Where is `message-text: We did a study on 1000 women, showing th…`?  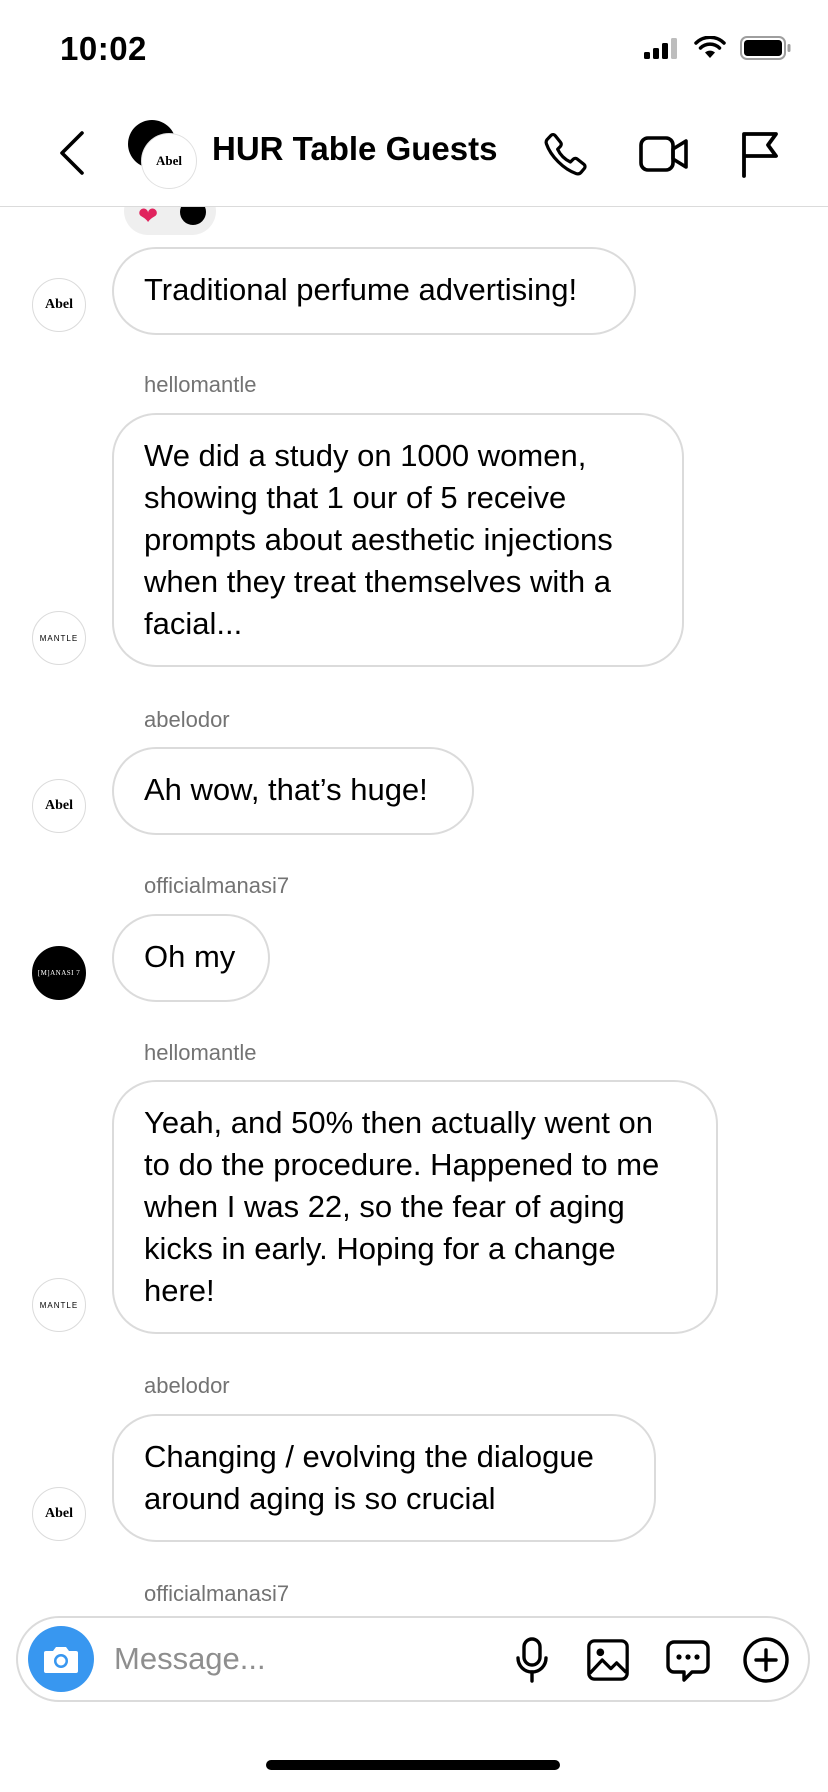
message-text: We did a study on 1000 women, showing th… is located at coordinates (378, 539).